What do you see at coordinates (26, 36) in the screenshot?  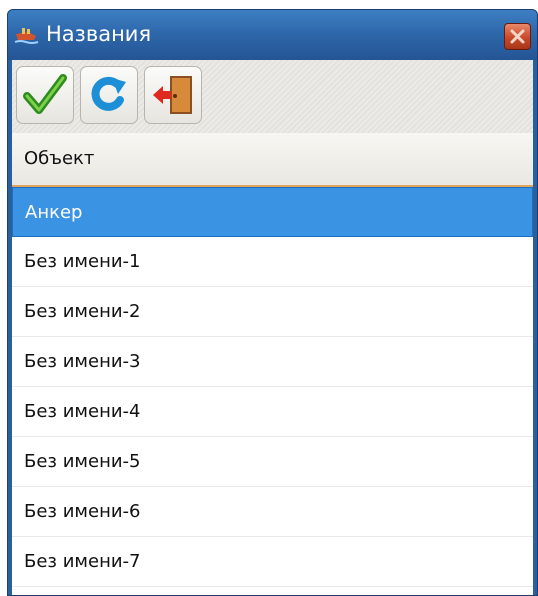 I see `ship-icon` at bounding box center [26, 36].